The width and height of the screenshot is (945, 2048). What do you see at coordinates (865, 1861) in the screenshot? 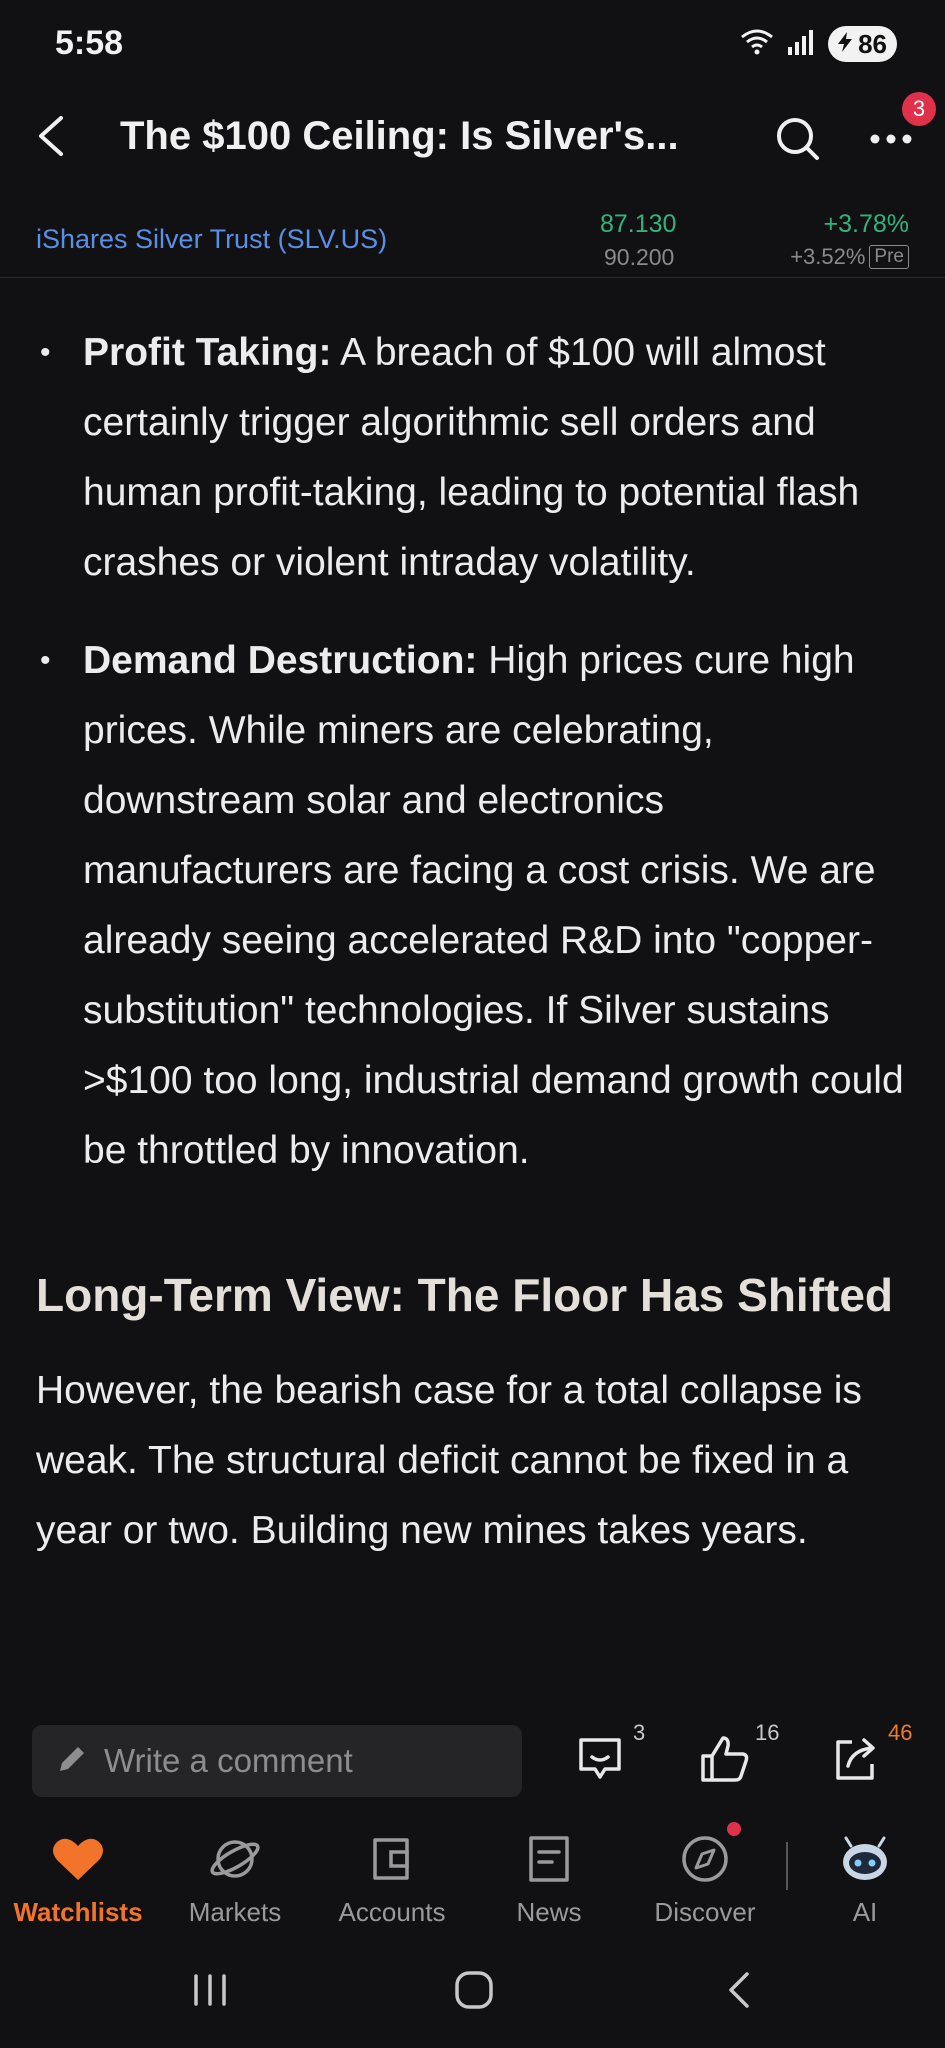
I see `robot-icon` at bounding box center [865, 1861].